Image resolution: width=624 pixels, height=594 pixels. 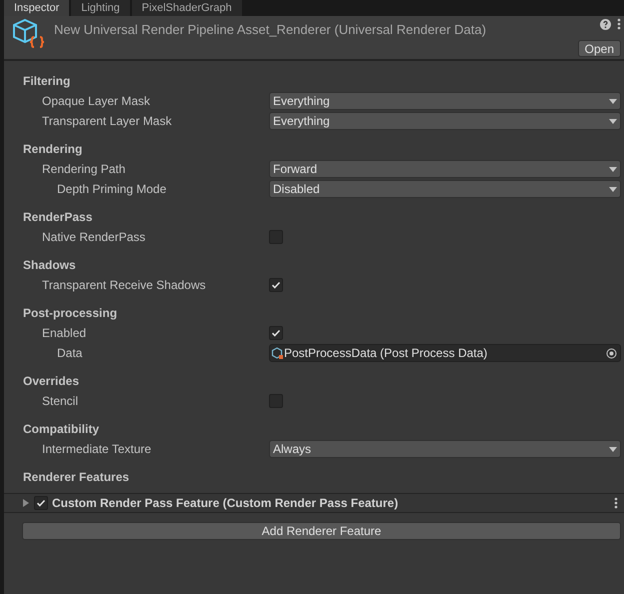 What do you see at coordinates (445, 189) in the screenshot?
I see `dropdown: Disabled` at bounding box center [445, 189].